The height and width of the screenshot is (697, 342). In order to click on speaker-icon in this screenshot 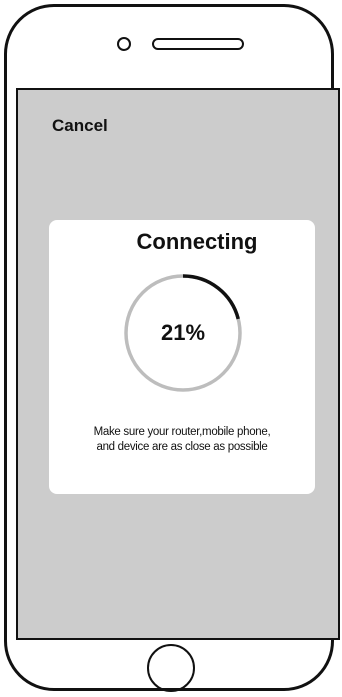, I will do `click(198, 44)`.